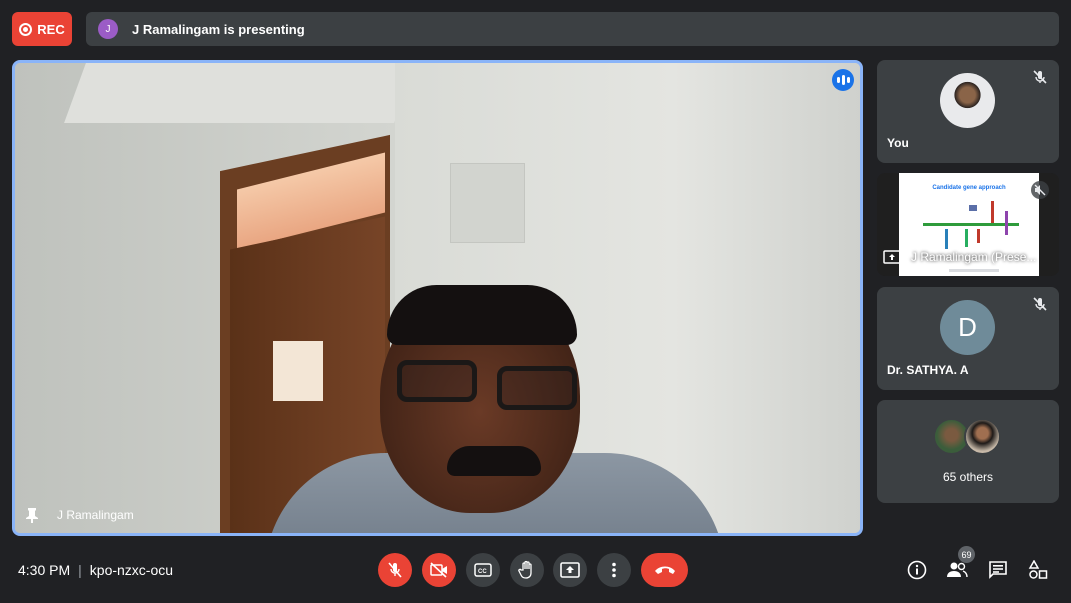 This screenshot has width=1071, height=603. I want to click on avatar, so click(982, 436).